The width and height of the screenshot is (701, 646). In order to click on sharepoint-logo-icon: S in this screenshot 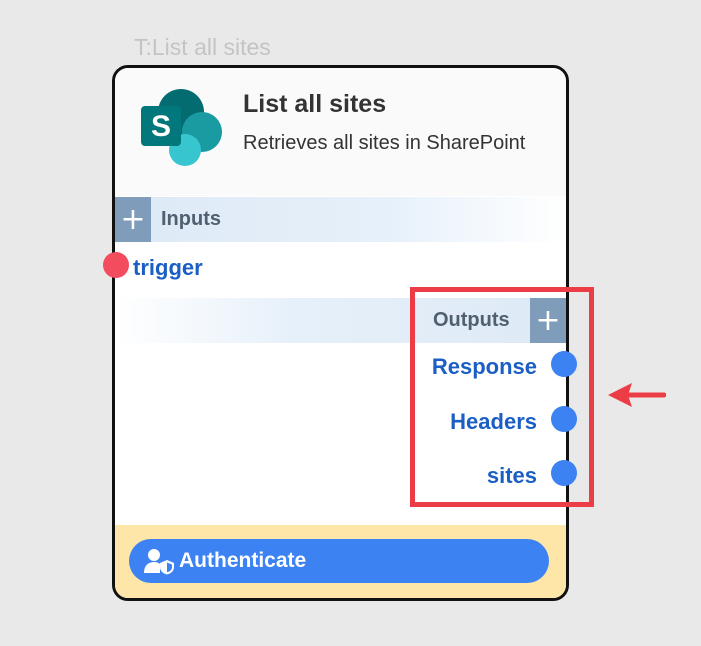, I will do `click(181, 127)`.